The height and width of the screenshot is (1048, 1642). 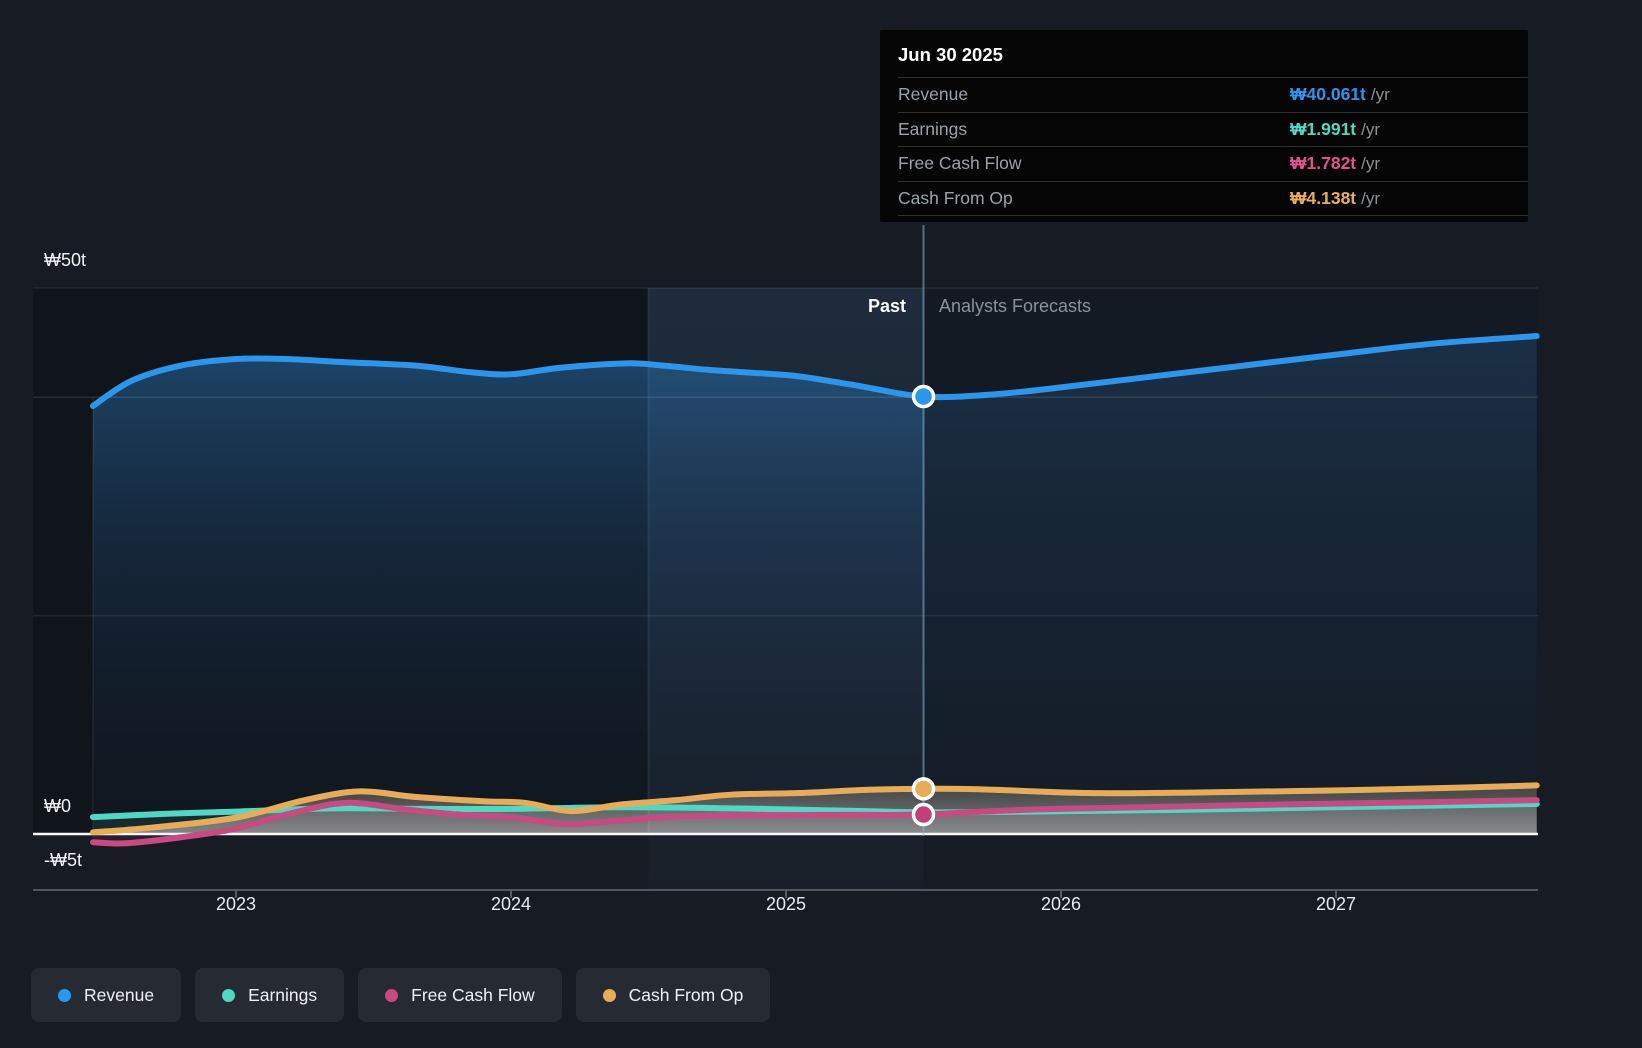 I want to click on y-axis-label-50t: ₩50t, so click(x=65, y=260).